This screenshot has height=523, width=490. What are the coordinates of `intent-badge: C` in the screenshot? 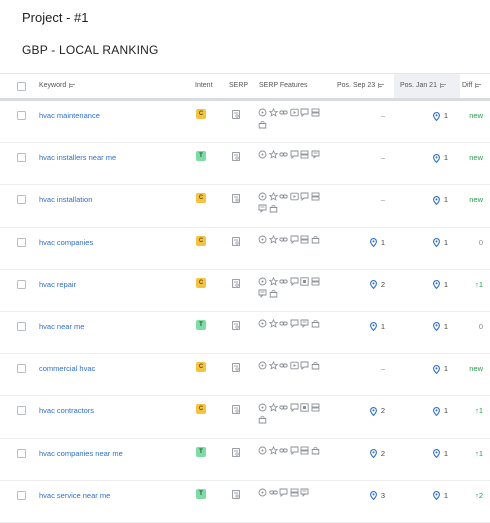 It's located at (201, 240).